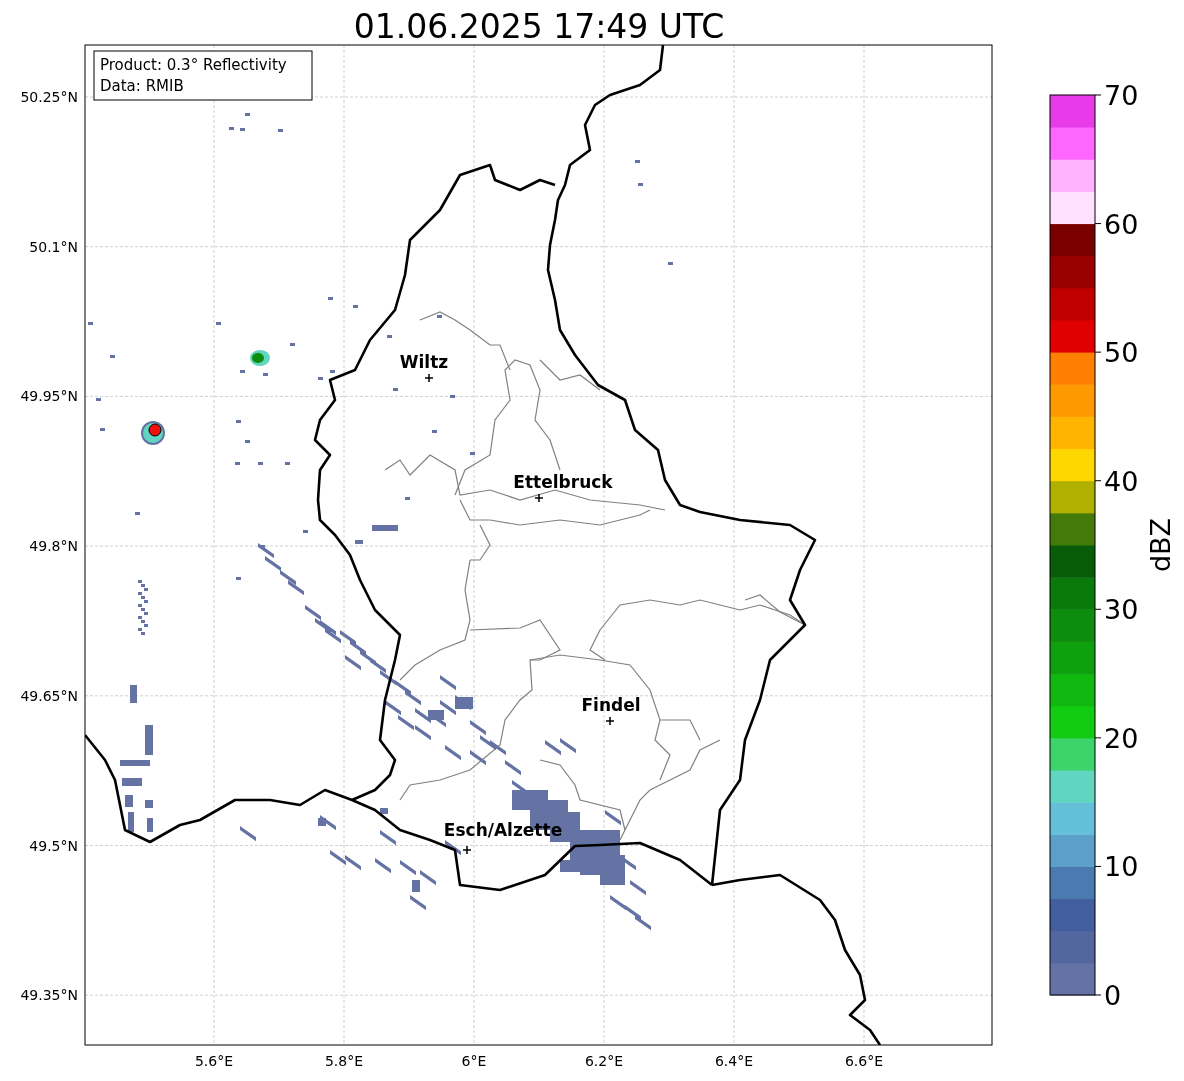 This screenshot has height=1081, width=1184. What do you see at coordinates (1121, 224) in the screenshot?
I see `colorbar-tick-label: 60` at bounding box center [1121, 224].